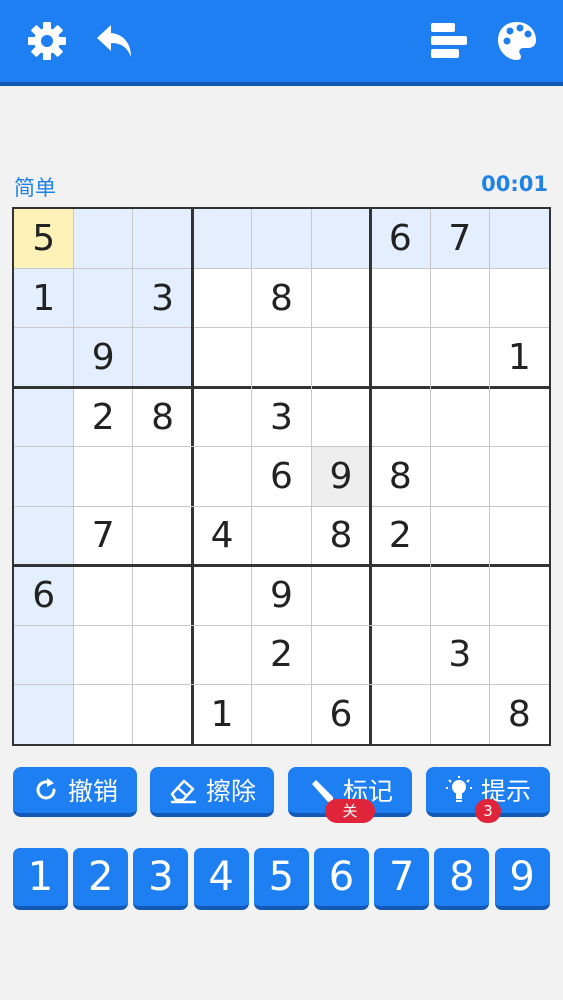 The height and width of the screenshot is (1000, 563). What do you see at coordinates (212, 792) in the screenshot?
I see `erase-button: 擦除` at bounding box center [212, 792].